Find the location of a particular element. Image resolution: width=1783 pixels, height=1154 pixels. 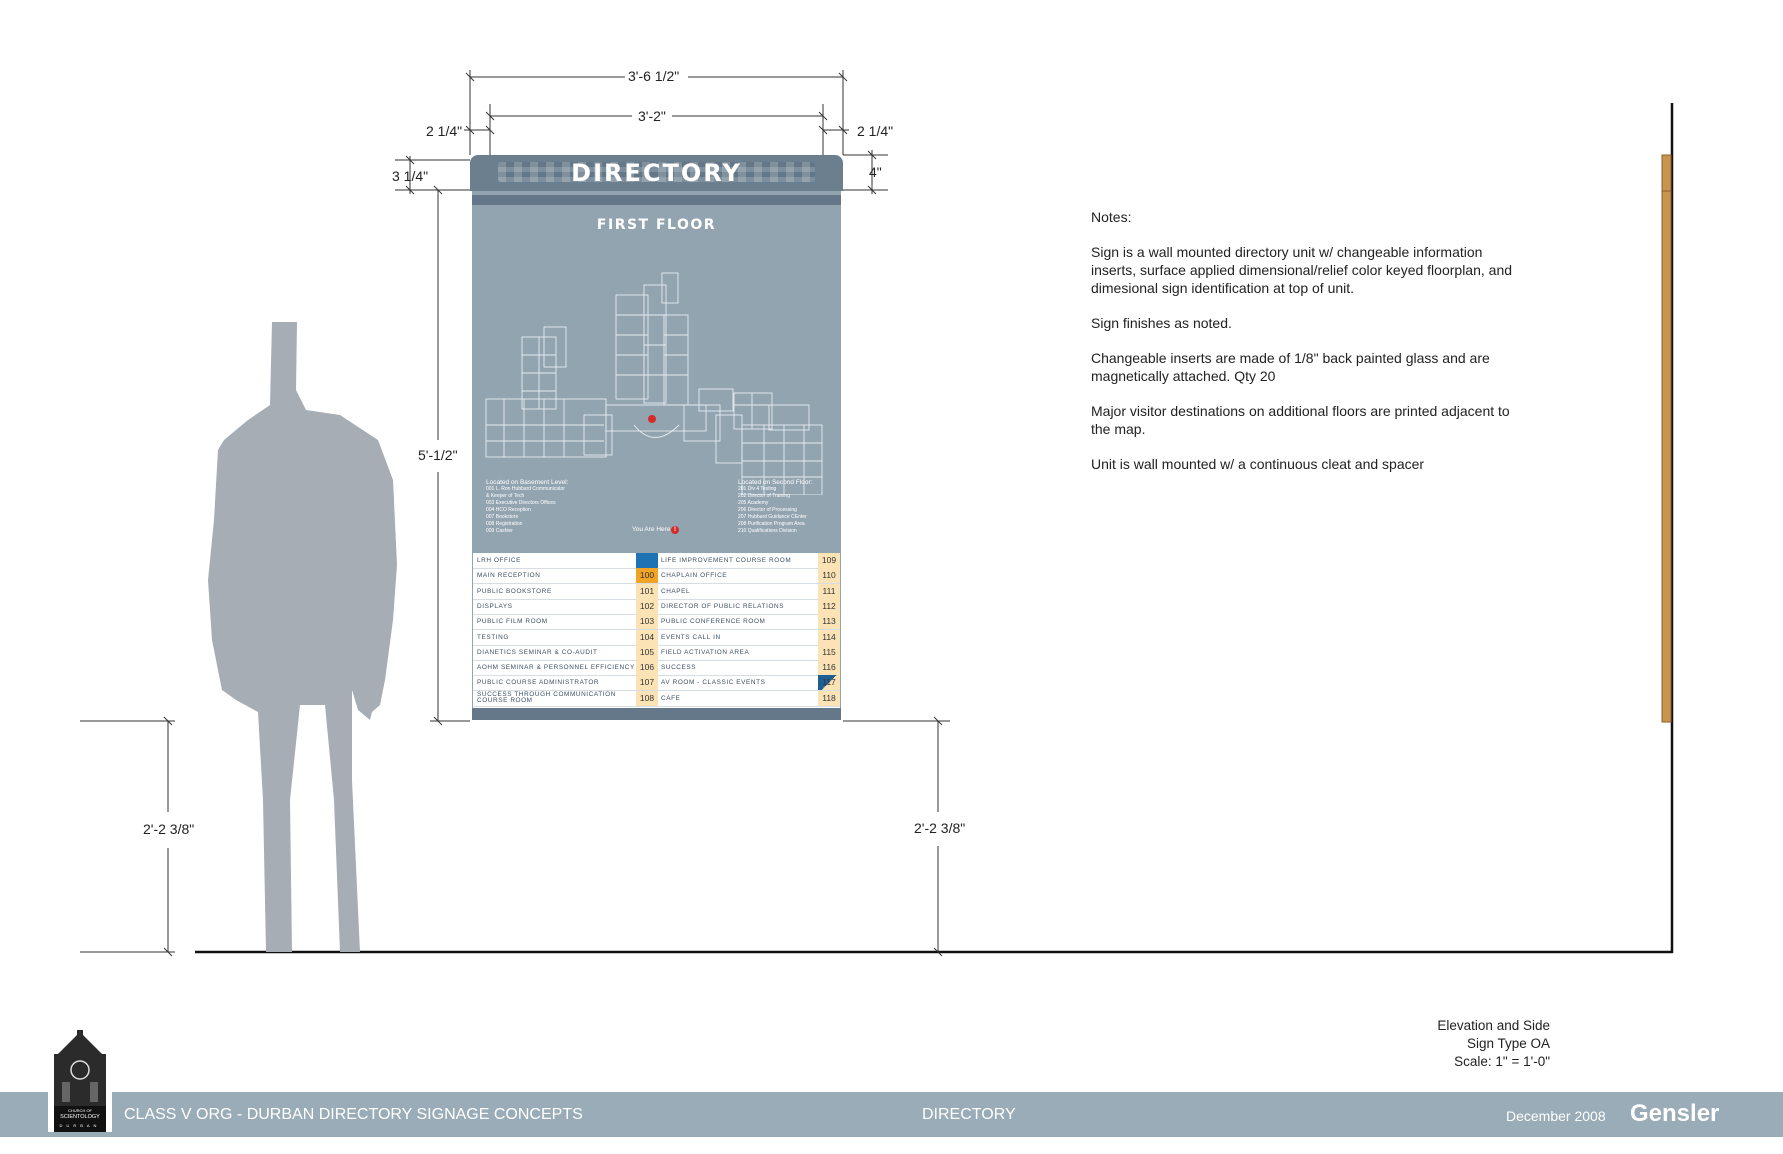

room-name-left: PUBLIC COURSE ADMINISTRATOR is located at coordinates (538, 683).